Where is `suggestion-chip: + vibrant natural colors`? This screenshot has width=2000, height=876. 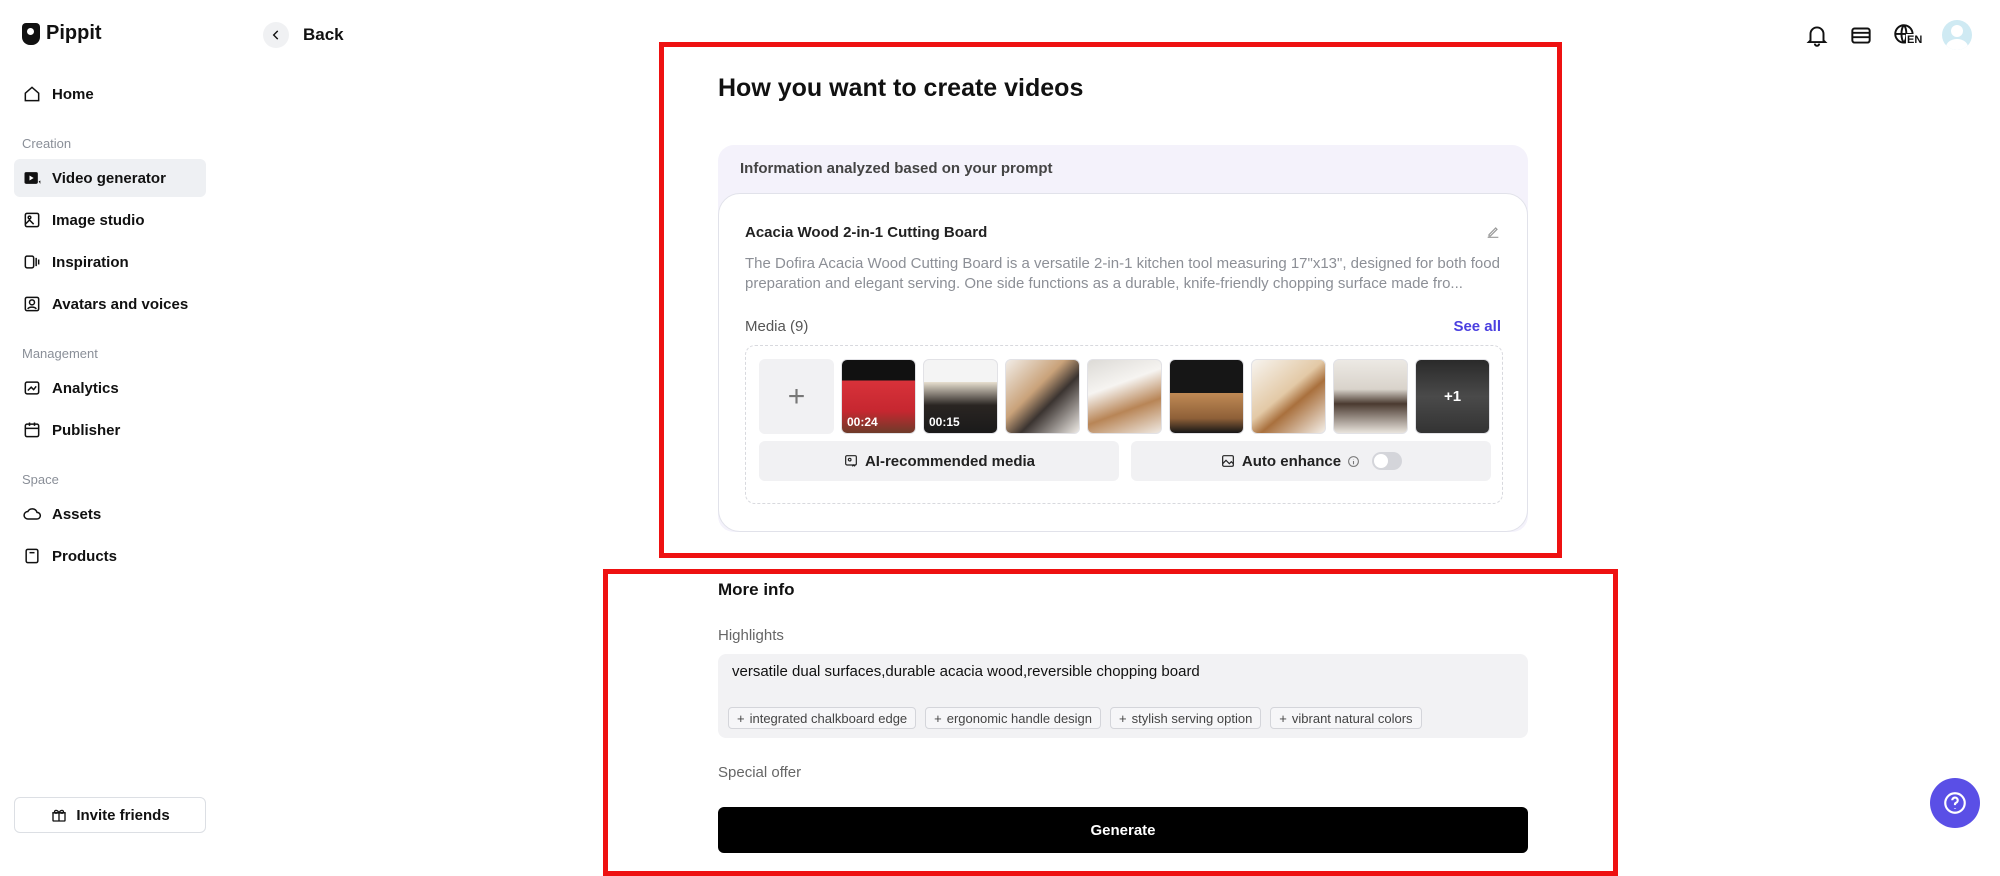
suggestion-chip: + vibrant natural colors is located at coordinates (1346, 718).